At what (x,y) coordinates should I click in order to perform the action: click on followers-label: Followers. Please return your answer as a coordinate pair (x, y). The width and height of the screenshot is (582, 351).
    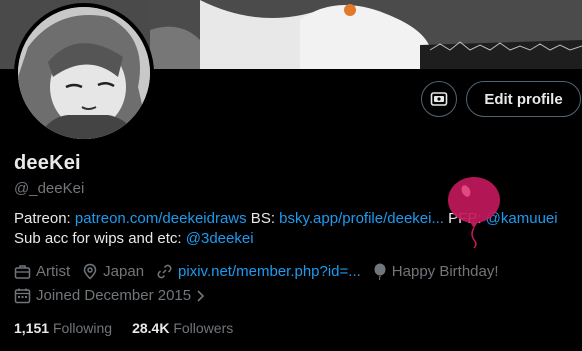
    Looking at the image, I should click on (203, 328).